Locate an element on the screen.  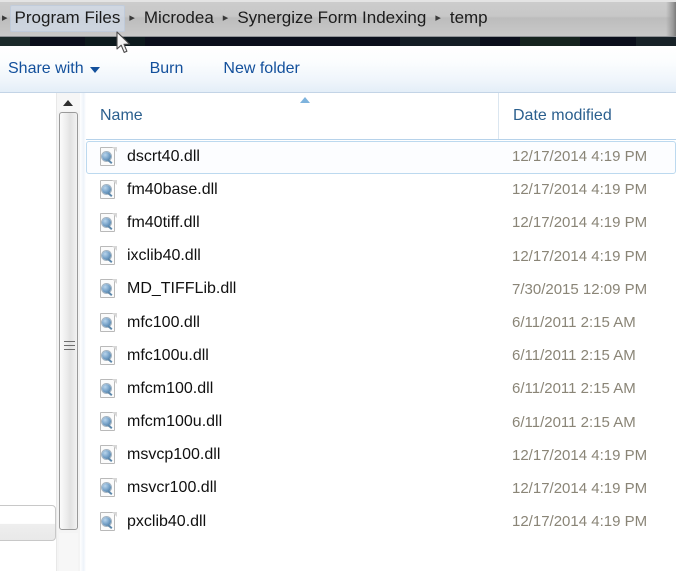
file-name-cell: ixclib40.dll is located at coordinates (292, 256).